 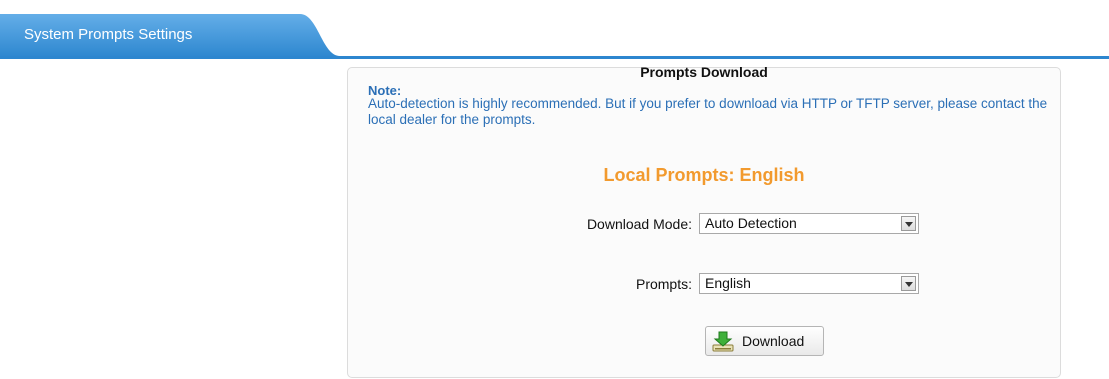 I want to click on panel-title: Prompts Download, so click(x=704, y=72).